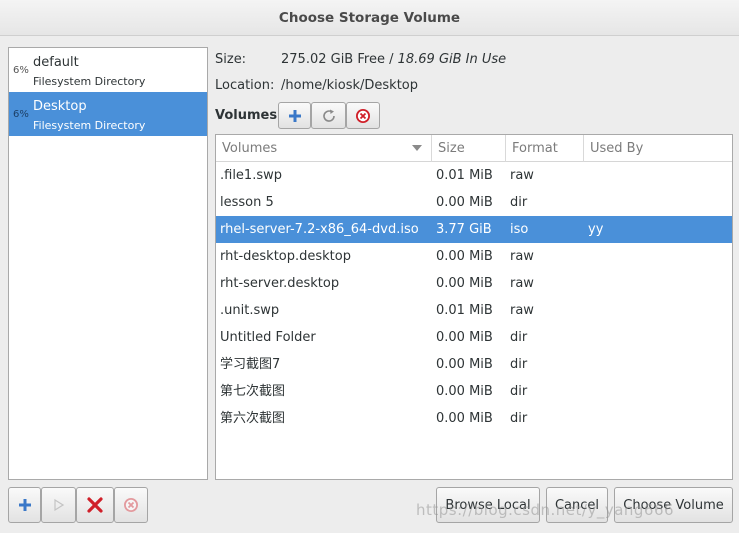  What do you see at coordinates (280, 283) in the screenshot?
I see `cell-name: rht-server.desktop` at bounding box center [280, 283].